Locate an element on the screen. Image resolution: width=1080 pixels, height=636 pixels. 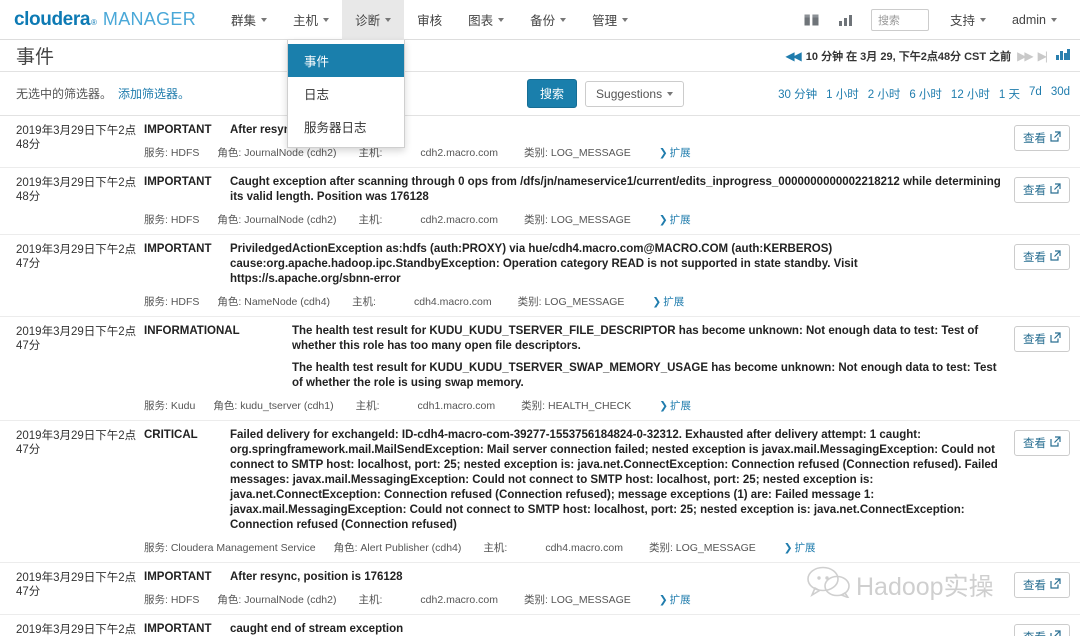
global-search-input: 搜索 is located at coordinates (899, 19).